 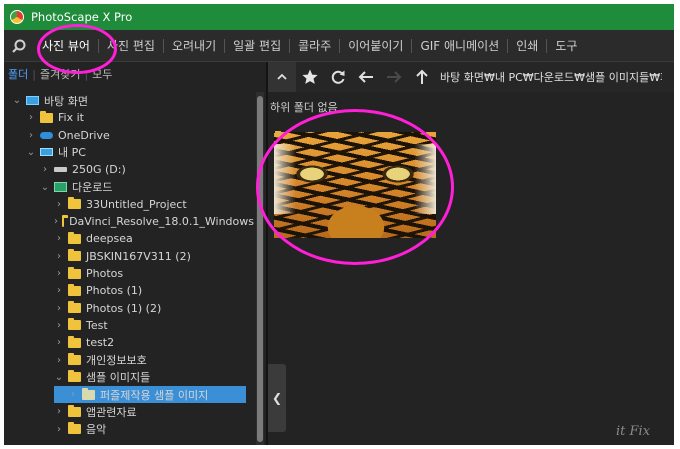 I want to click on tab-collage: 콜라주, so click(x=314, y=46).